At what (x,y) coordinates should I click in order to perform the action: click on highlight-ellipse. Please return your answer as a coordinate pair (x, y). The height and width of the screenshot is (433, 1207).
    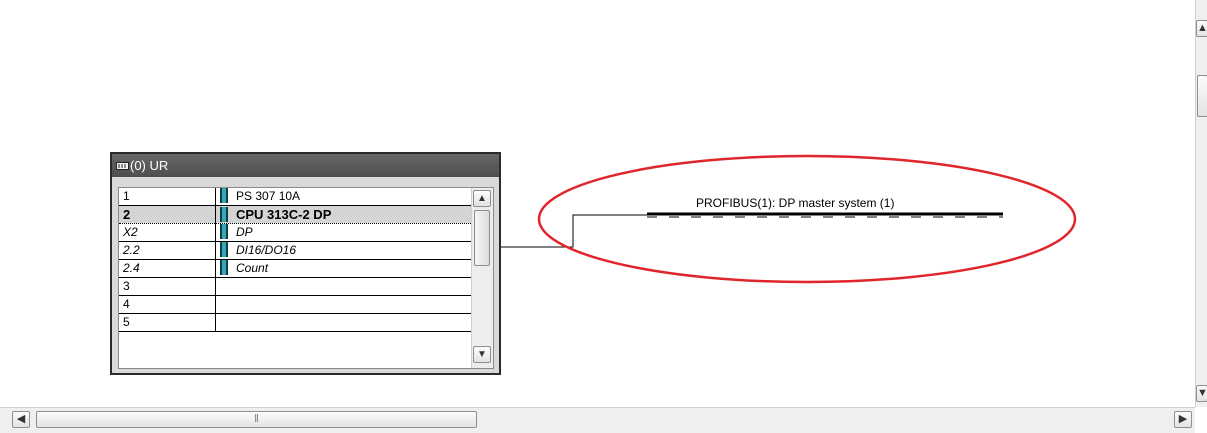
    Looking at the image, I should click on (807, 219).